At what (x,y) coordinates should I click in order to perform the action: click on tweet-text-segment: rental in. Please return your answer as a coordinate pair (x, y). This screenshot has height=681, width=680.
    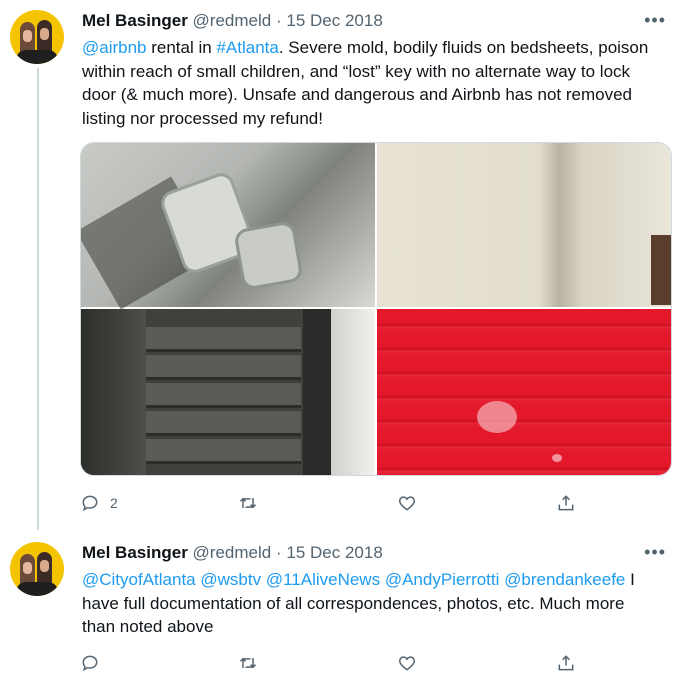
    Looking at the image, I should click on (181, 47).